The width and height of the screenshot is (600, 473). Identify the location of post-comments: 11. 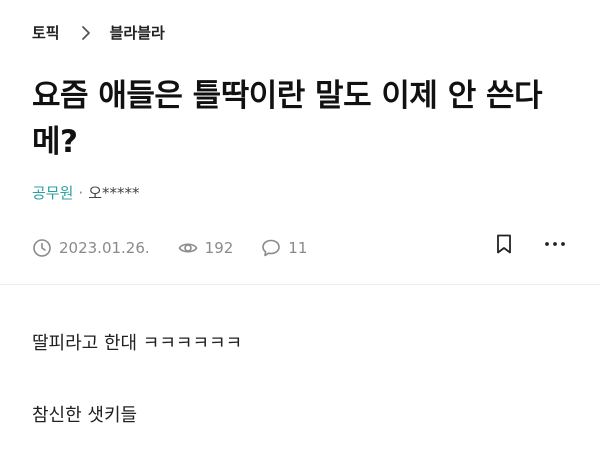
(284, 248).